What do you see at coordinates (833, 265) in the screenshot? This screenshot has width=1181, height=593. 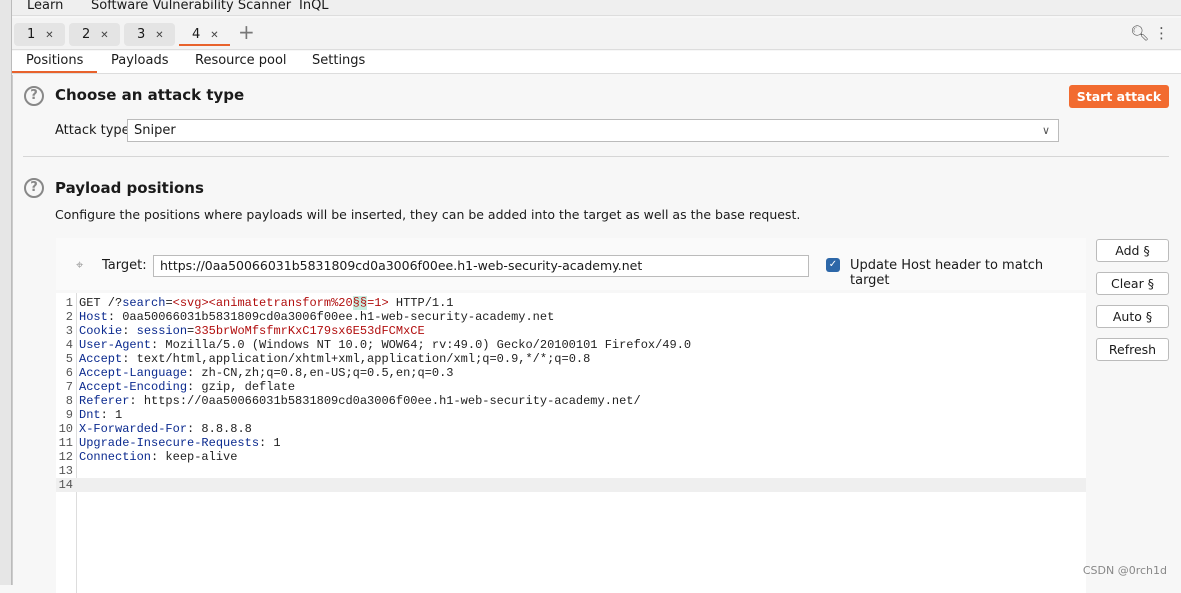 I see `update-host-checkbox: ✓` at bounding box center [833, 265].